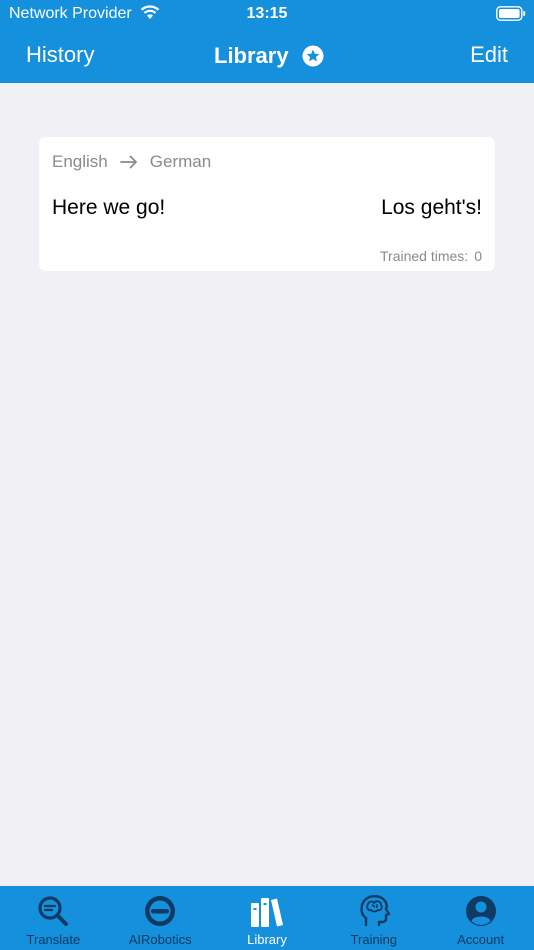 The height and width of the screenshot is (950, 534). Describe the element at coordinates (80, 161) in the screenshot. I see `source-language: English` at that location.